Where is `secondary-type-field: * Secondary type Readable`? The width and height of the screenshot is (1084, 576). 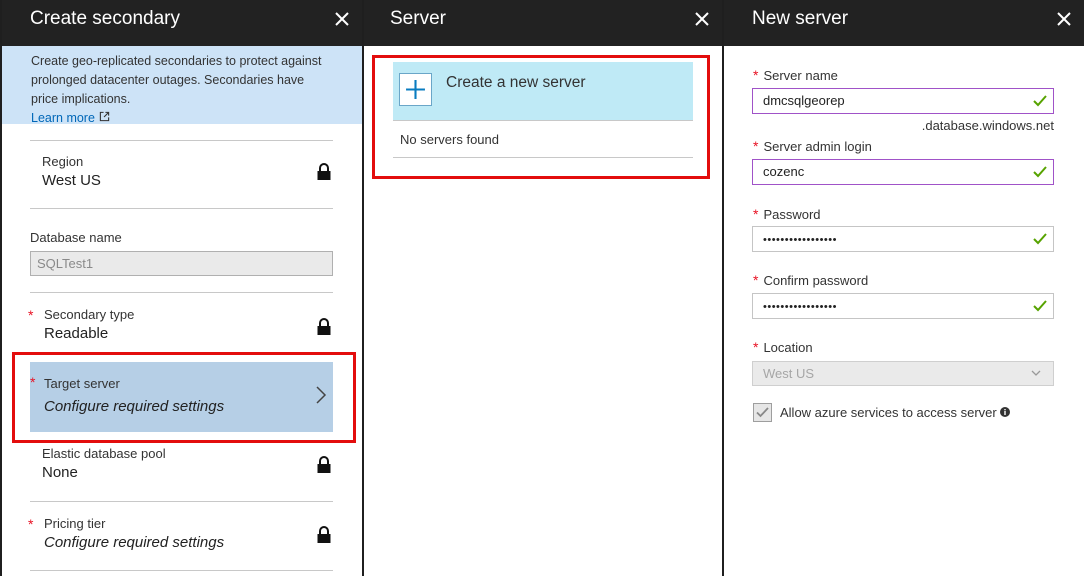 secondary-type-field: * Secondary type Readable is located at coordinates (180, 330).